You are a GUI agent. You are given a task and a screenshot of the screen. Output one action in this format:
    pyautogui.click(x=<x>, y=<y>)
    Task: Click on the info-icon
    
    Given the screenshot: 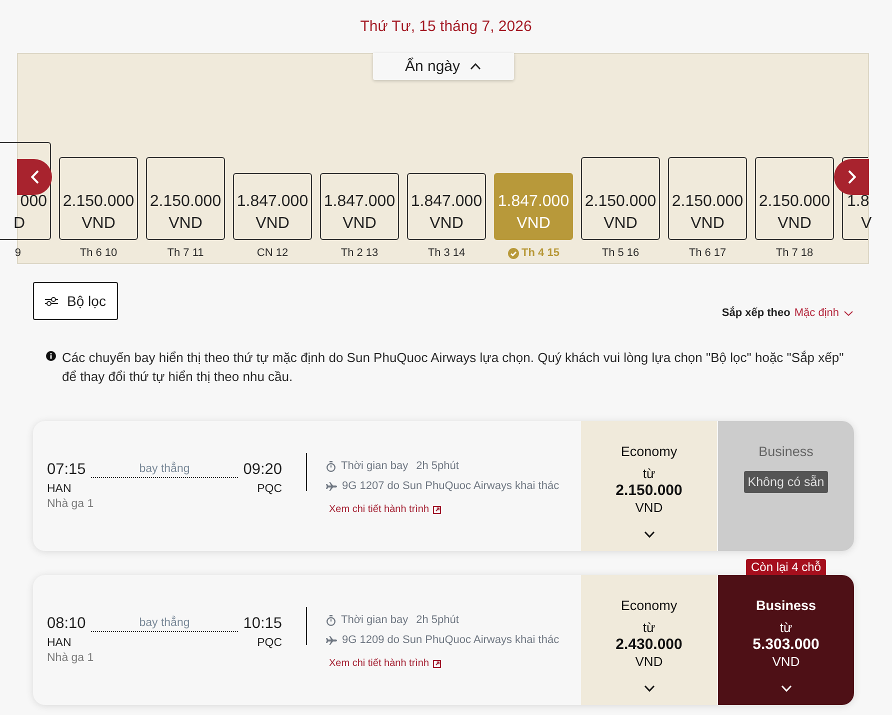 What is the action you would take?
    pyautogui.click(x=51, y=356)
    